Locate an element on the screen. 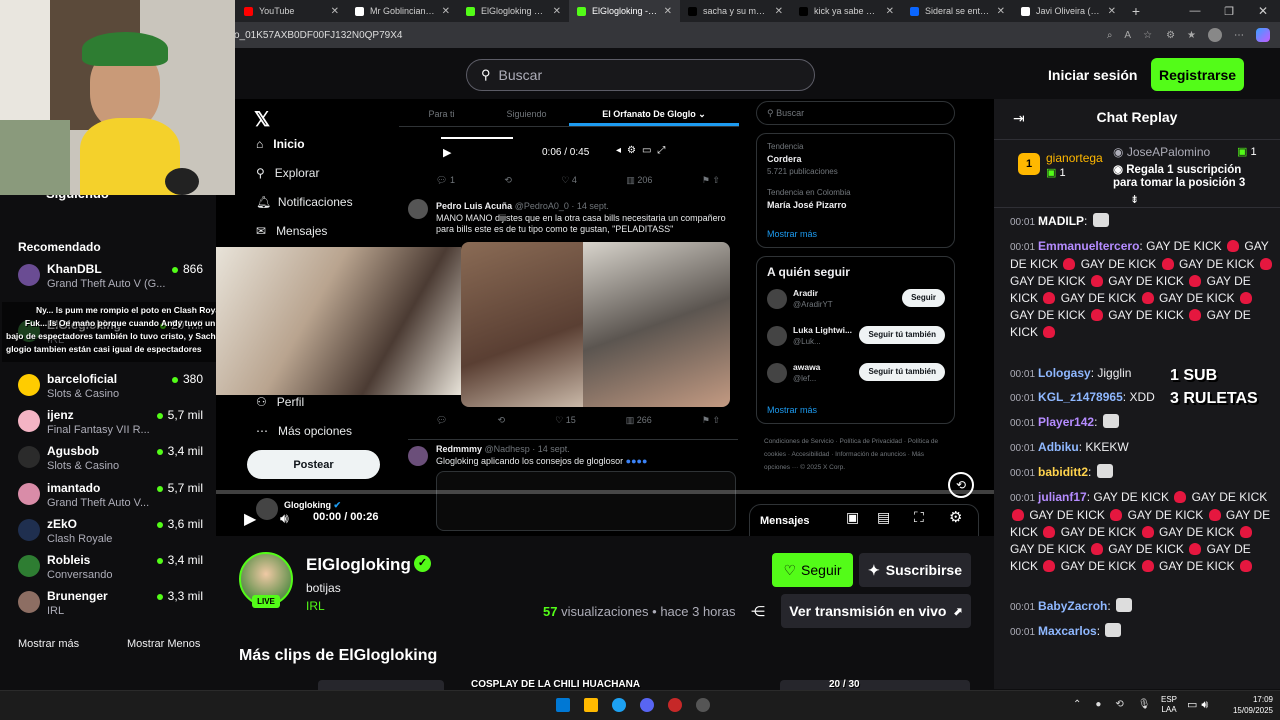  sidebar-channel: Agusbob Slots & Casino 3,4 mil is located at coordinates (110, 461).